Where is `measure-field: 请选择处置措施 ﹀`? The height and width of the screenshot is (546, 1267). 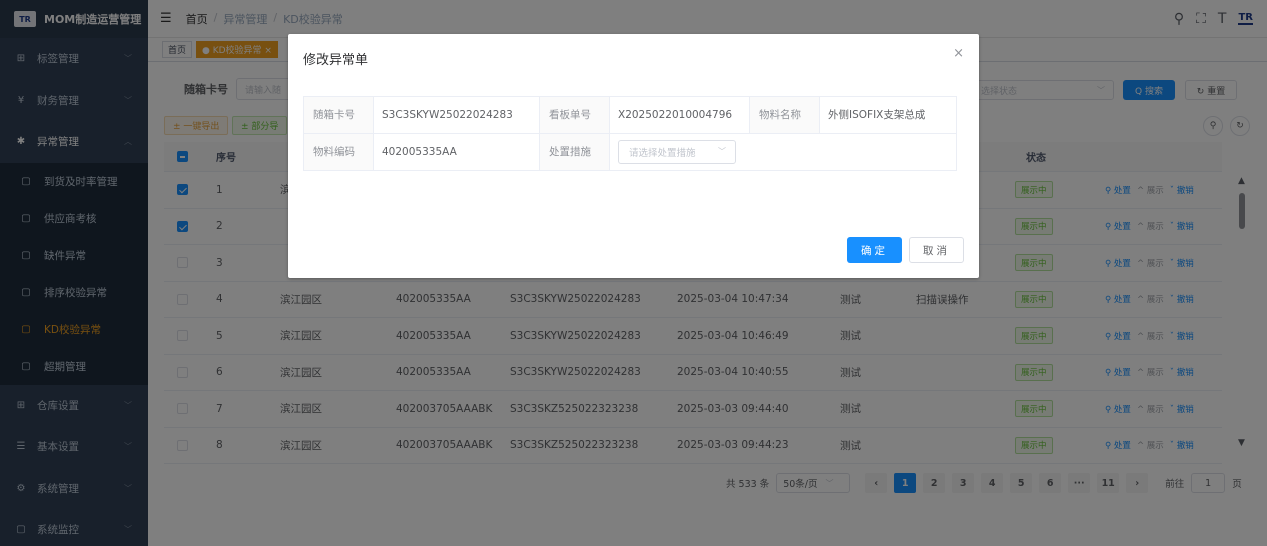 measure-field: 请选择处置措施 ﹀ is located at coordinates (783, 152).